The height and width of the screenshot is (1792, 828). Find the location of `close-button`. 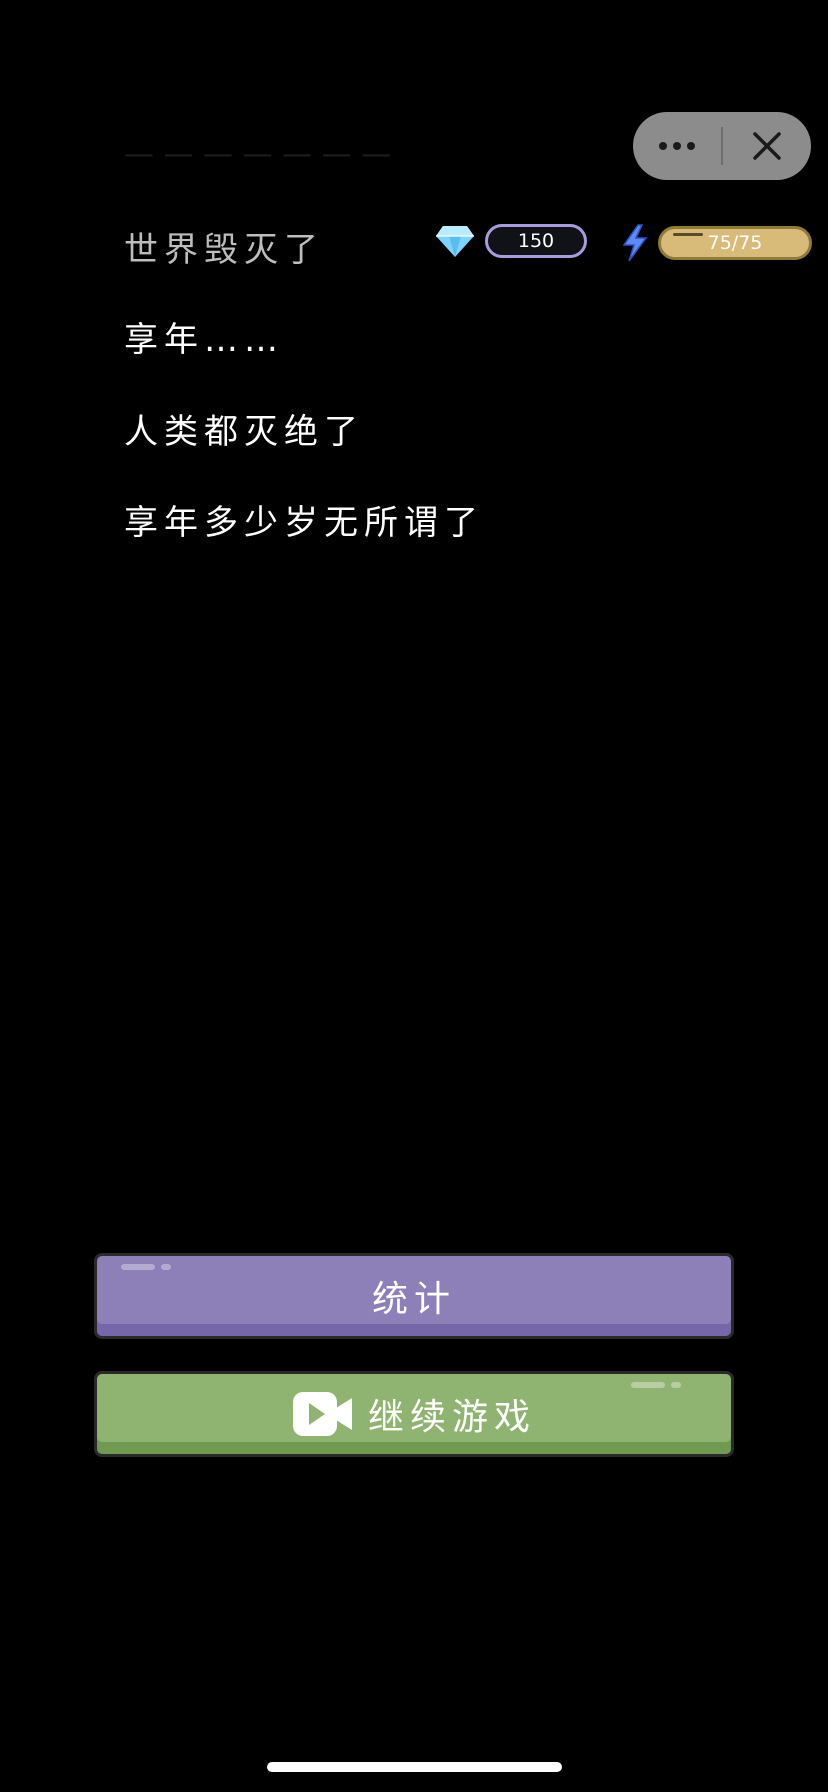

close-button is located at coordinates (767, 146).